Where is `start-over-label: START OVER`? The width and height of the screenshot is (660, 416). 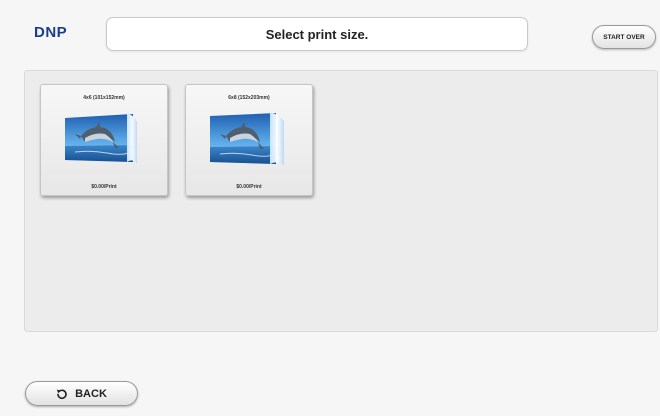
start-over-label: START OVER is located at coordinates (624, 37).